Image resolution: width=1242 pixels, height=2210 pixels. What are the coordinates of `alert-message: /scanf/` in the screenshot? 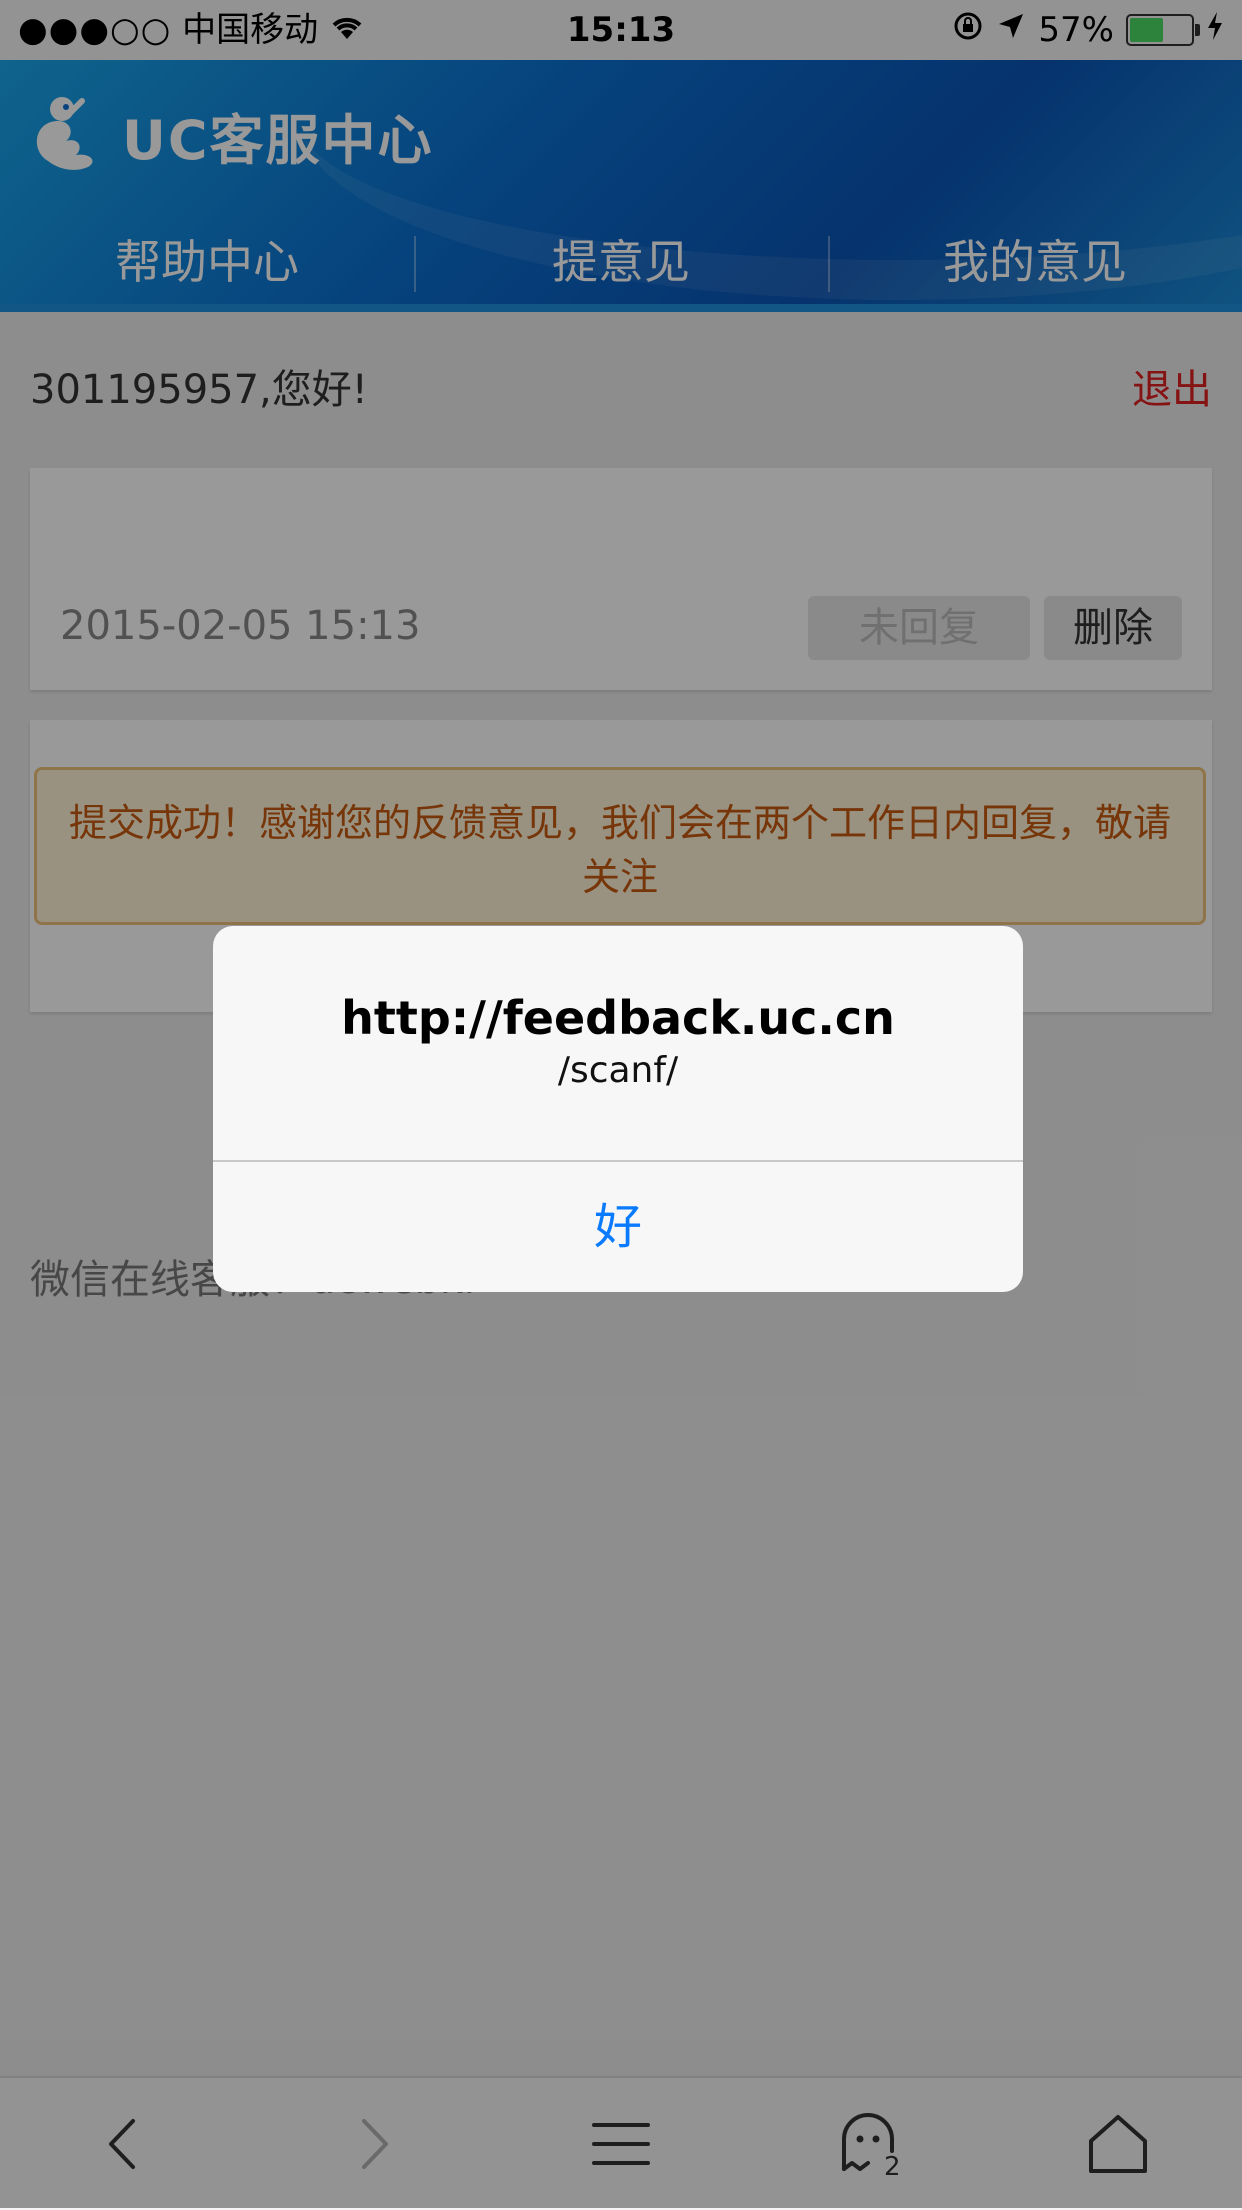 It's located at (618, 1070).